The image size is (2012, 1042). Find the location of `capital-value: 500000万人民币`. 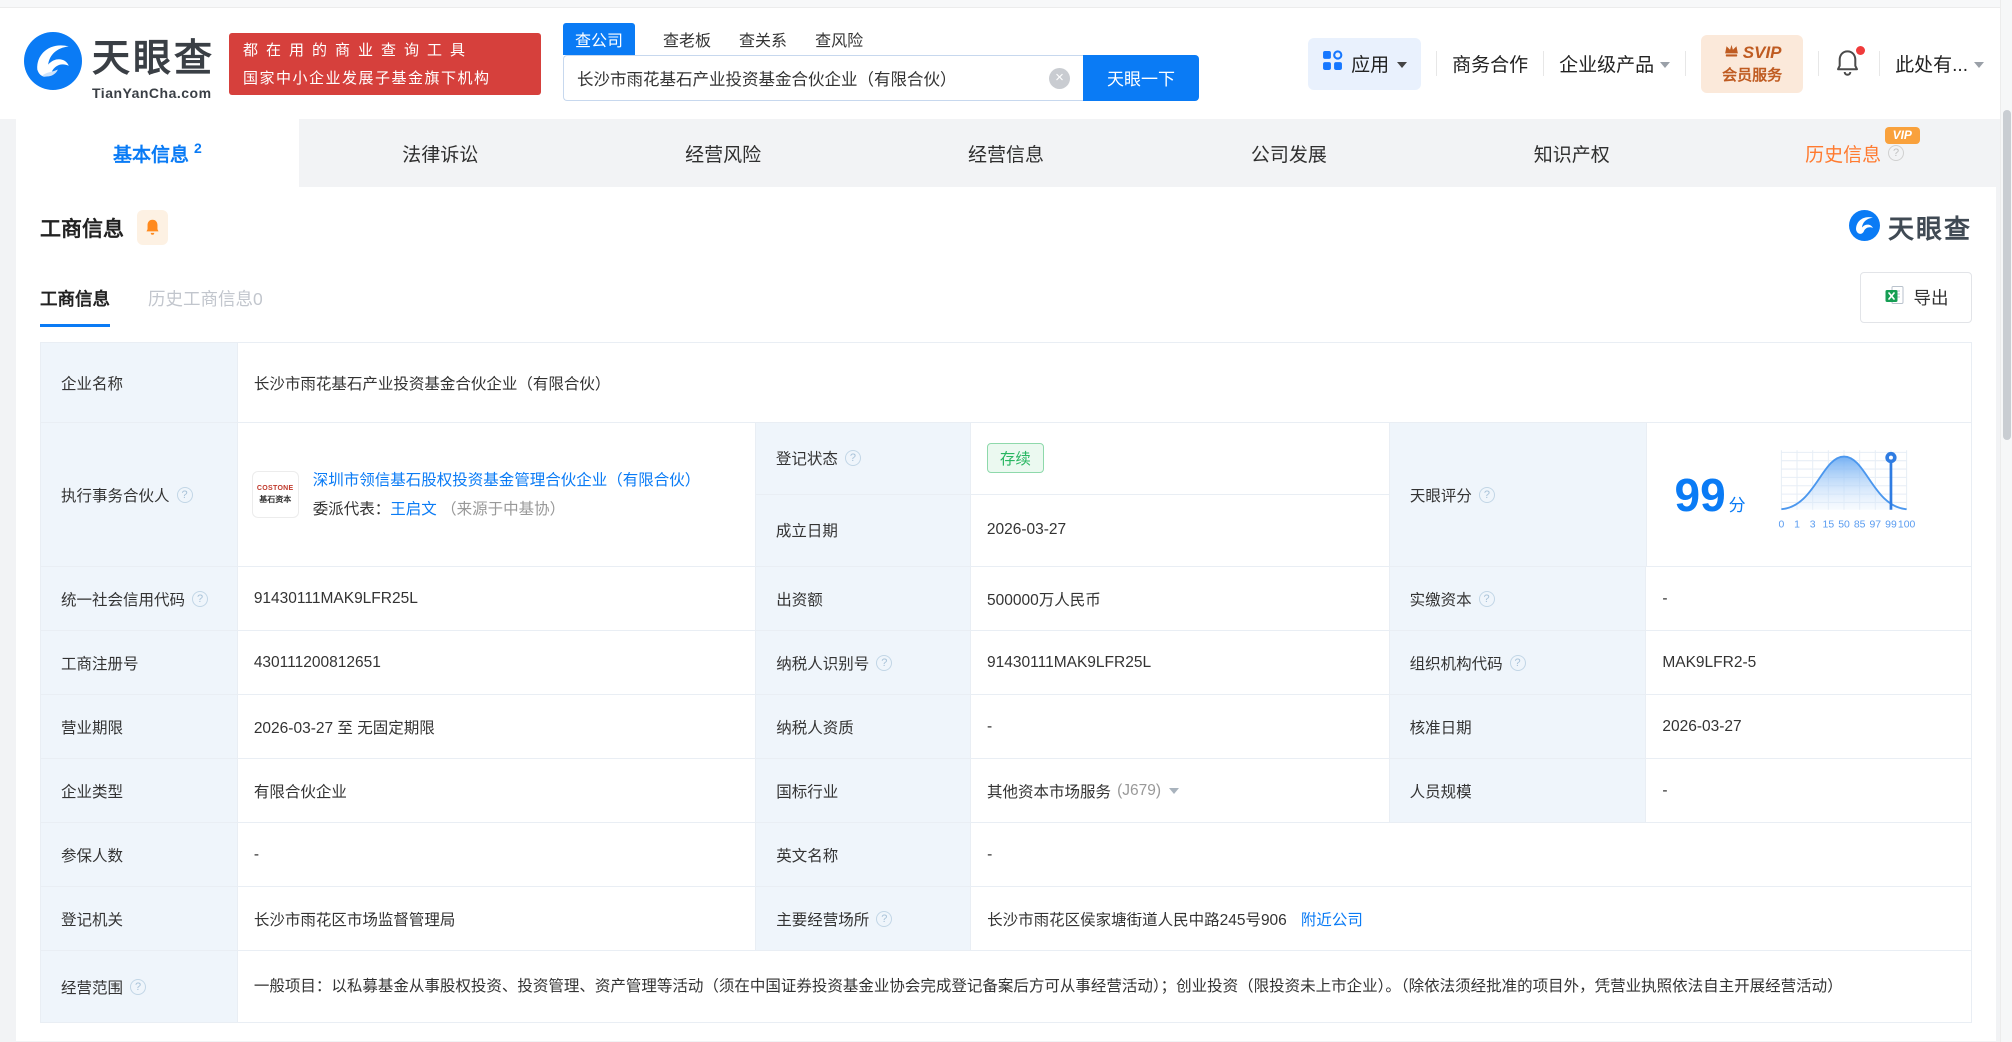

capital-value: 500000万人民币 is located at coordinates (1180, 598).